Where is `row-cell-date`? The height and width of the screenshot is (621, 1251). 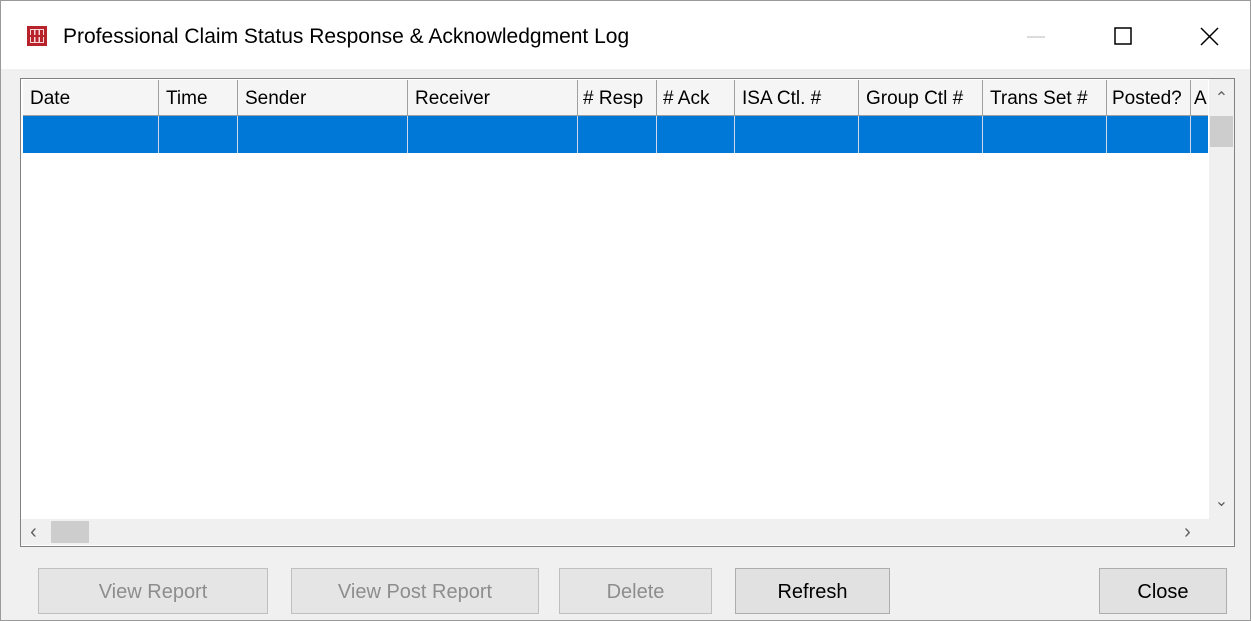
row-cell-date is located at coordinates (91, 134).